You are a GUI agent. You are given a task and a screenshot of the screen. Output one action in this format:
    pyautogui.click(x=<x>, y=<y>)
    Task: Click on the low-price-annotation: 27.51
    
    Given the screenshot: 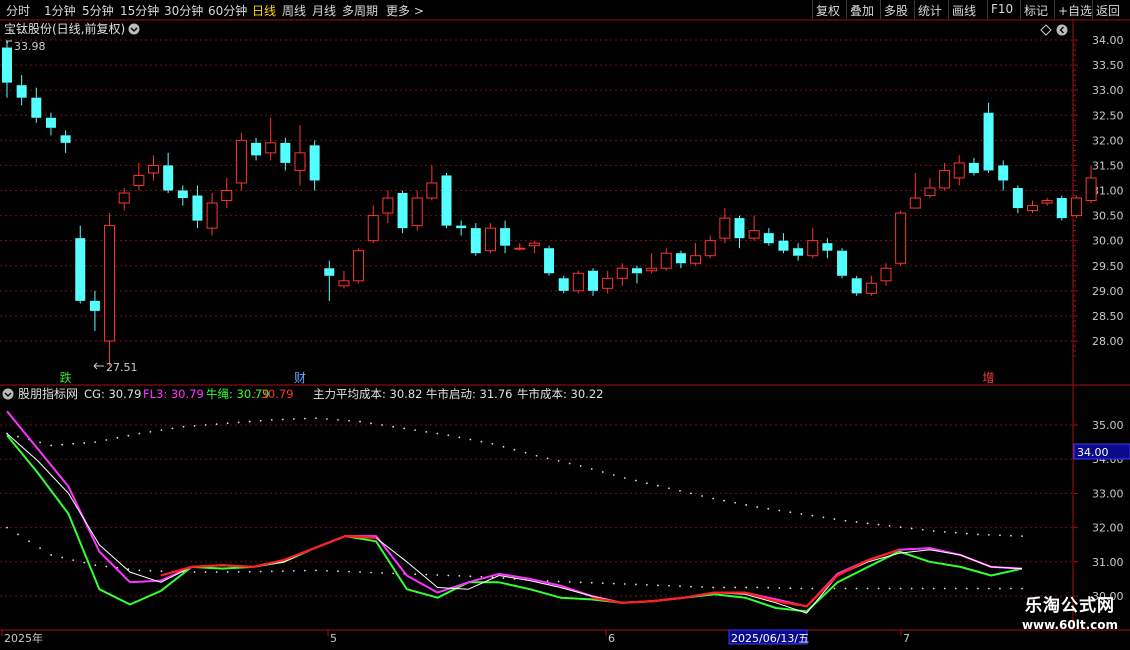 What is the action you would take?
    pyautogui.click(x=115, y=367)
    